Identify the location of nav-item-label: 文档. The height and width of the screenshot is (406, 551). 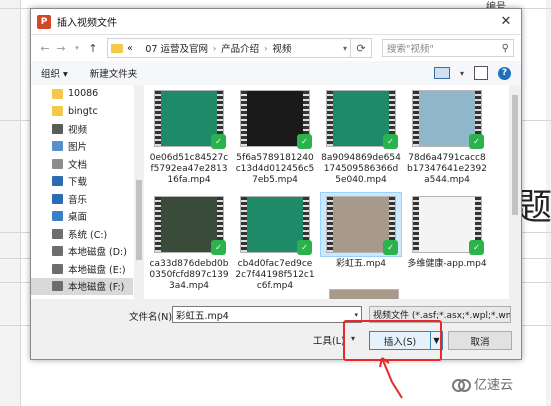
(78, 165).